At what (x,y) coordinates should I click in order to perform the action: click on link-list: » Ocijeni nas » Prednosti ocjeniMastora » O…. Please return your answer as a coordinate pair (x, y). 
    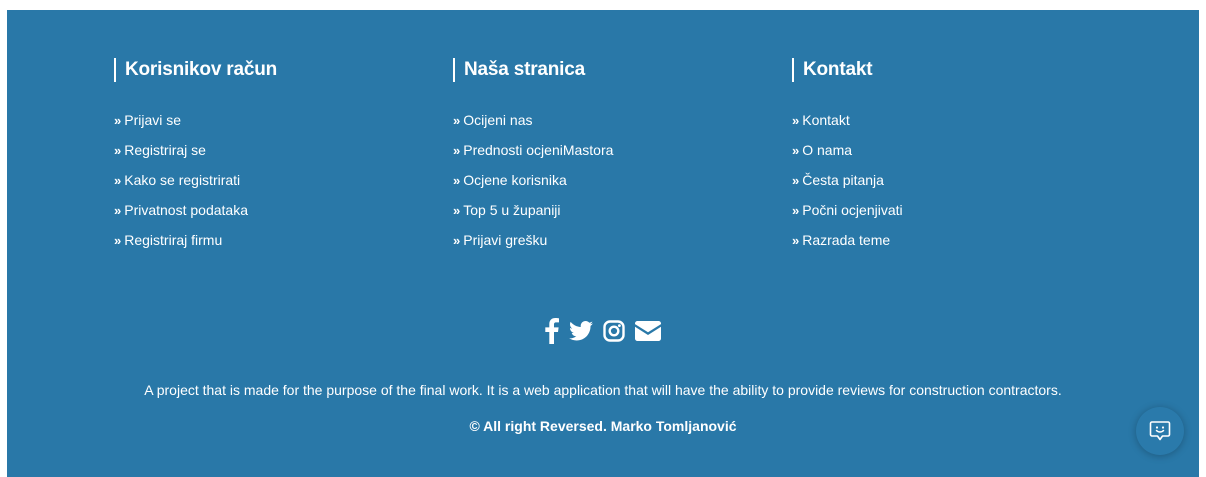
    Looking at the image, I should click on (533, 187).